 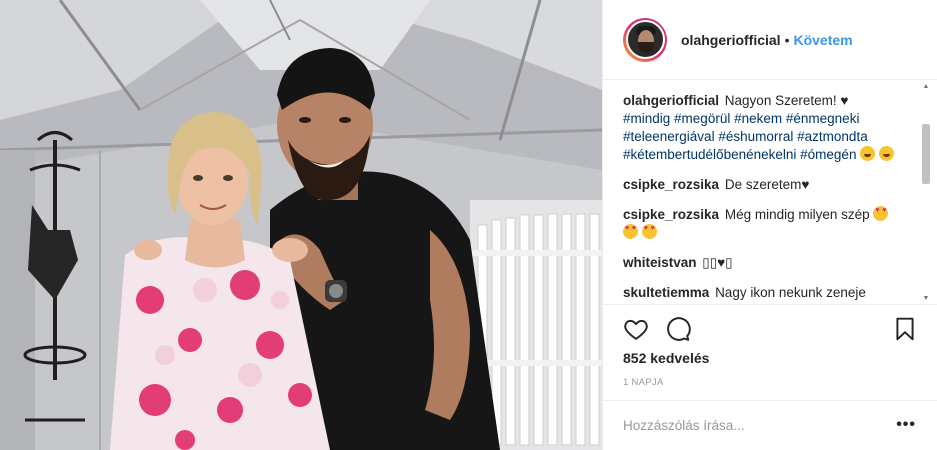 I want to click on comment: csipke_rozsika Még mindig milyen szép, so click(x=770, y=224).